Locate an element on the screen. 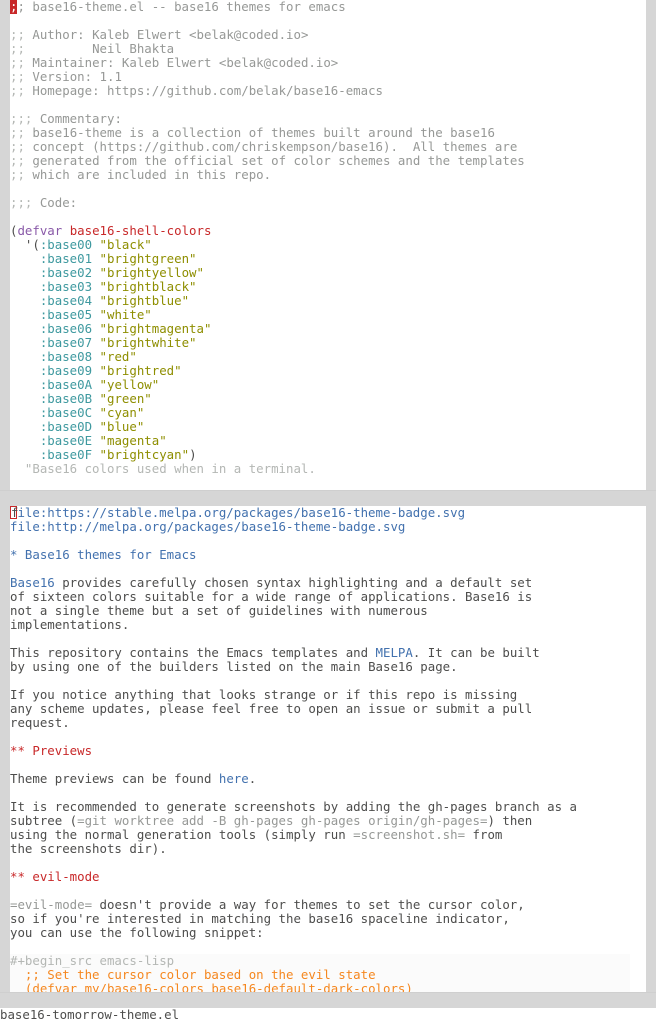 The height and width of the screenshot is (1022, 656). elisp-line: ;;; Code: is located at coordinates (320, 203).